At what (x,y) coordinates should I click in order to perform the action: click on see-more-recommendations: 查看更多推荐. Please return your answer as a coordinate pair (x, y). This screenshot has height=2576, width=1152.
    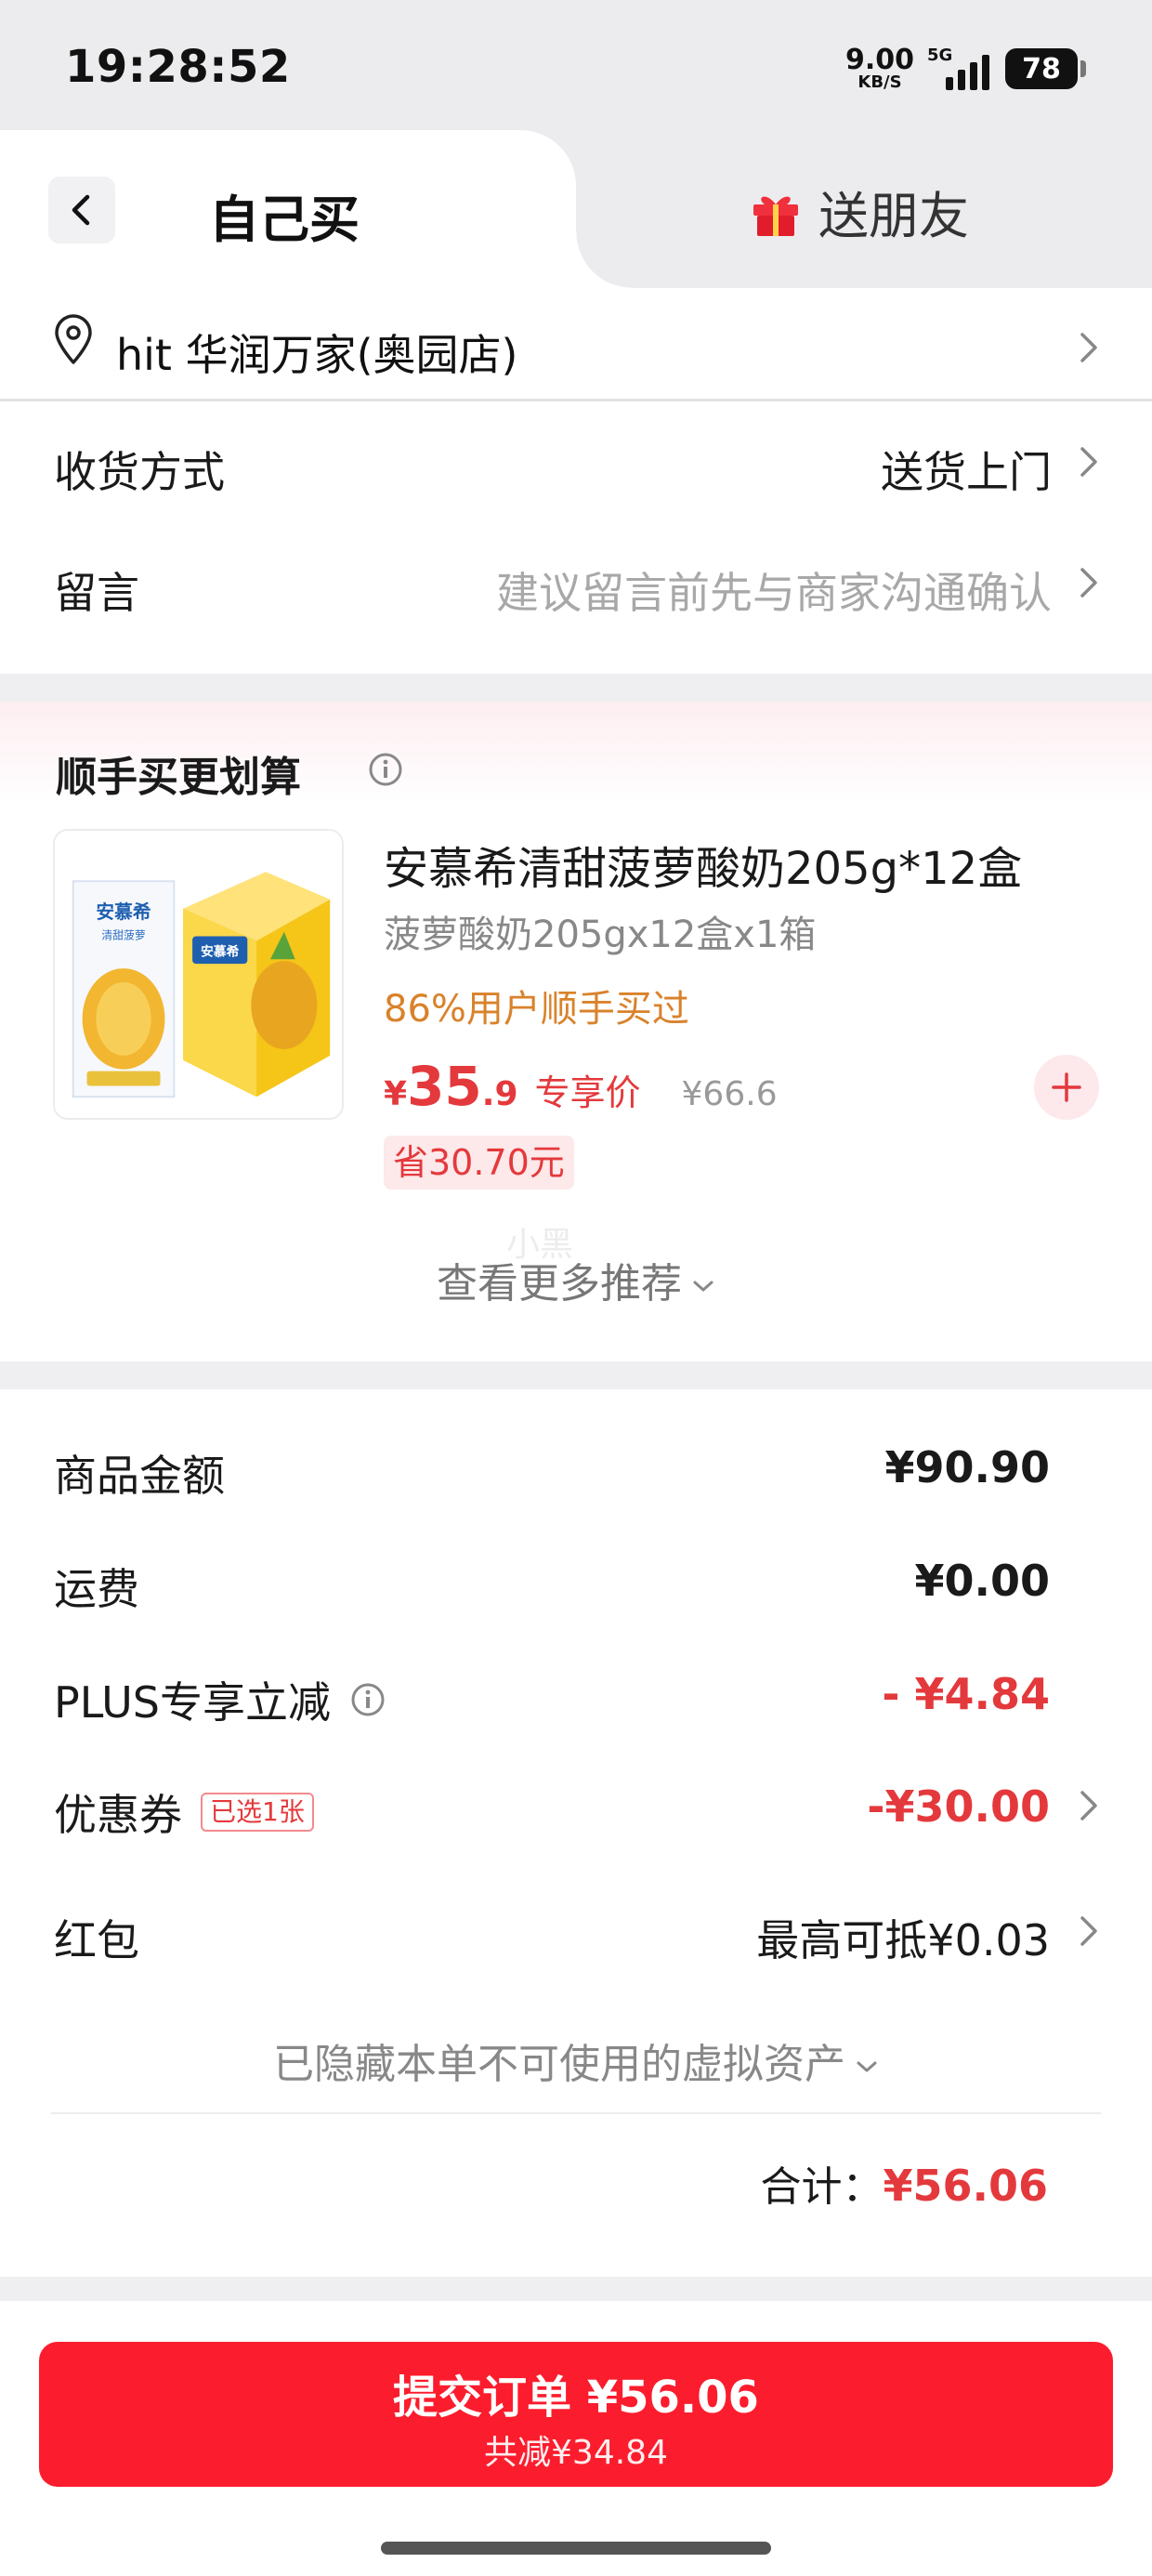
    Looking at the image, I should click on (576, 1279).